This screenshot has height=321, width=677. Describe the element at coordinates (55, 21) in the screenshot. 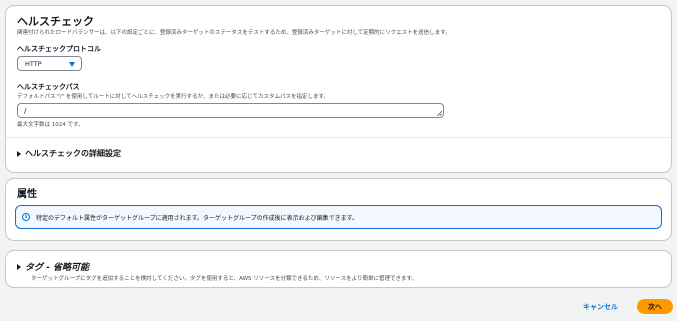

I see `health-check-title: ヘルスチェック` at that location.